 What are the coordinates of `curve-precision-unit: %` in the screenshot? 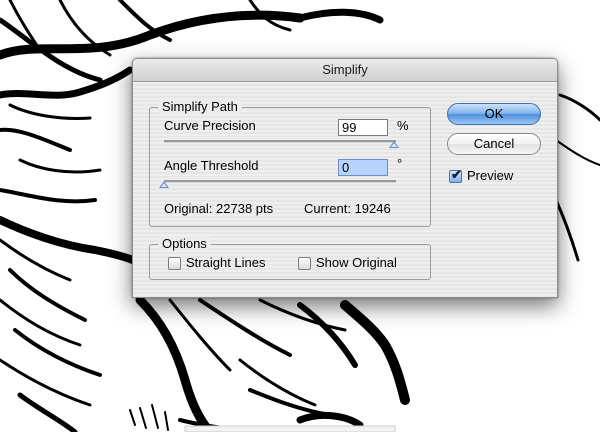 It's located at (403, 125).